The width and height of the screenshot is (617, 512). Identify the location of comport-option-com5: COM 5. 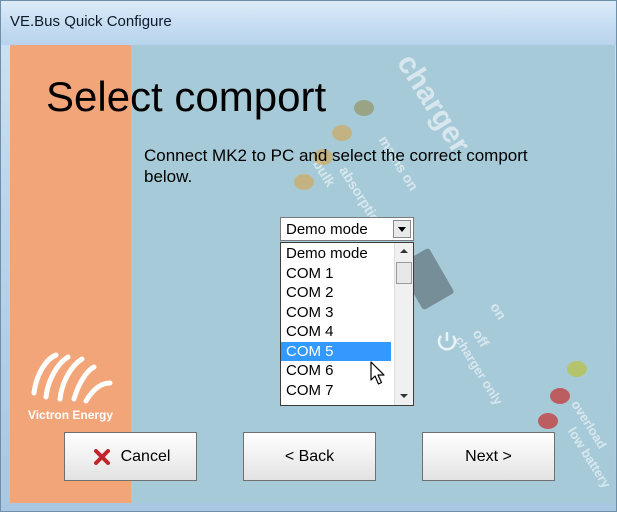
(336, 351).